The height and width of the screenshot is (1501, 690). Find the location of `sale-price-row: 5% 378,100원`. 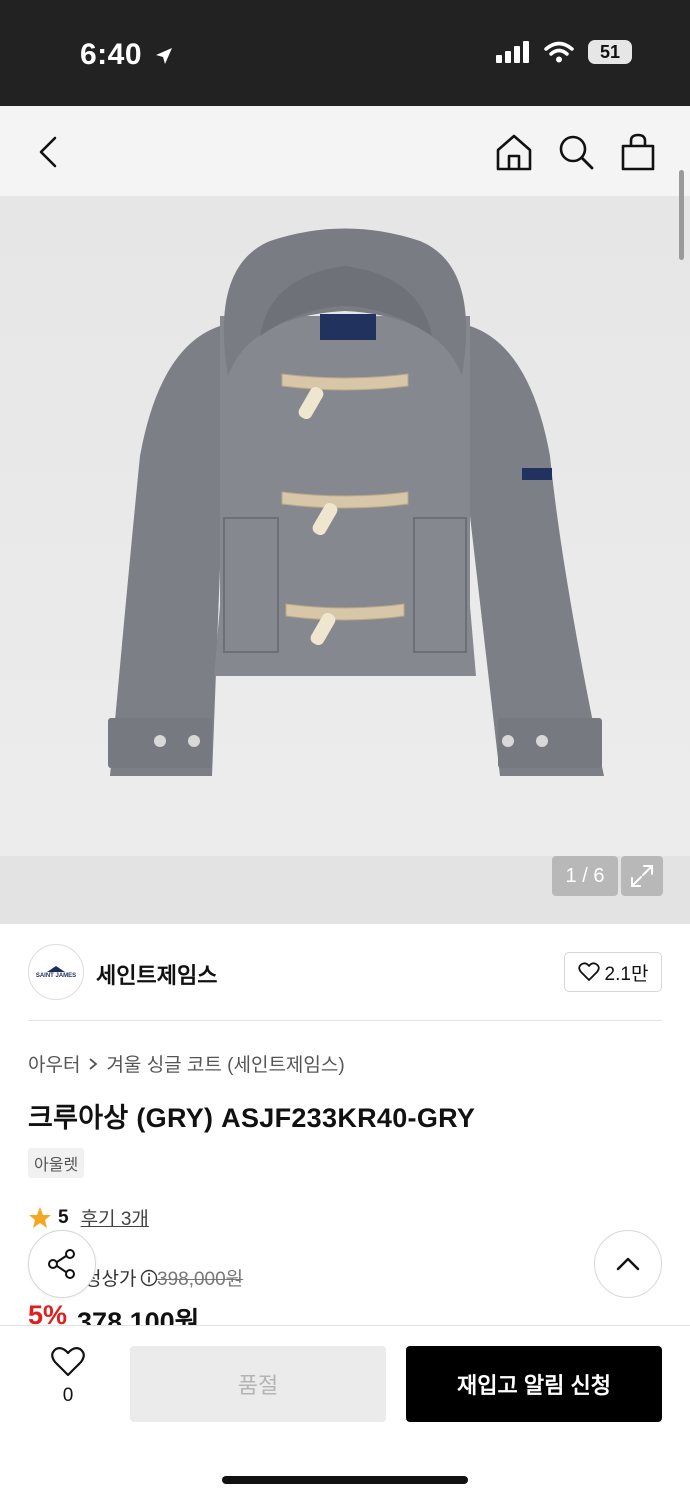

sale-price-row: 5% 378,100원 is located at coordinates (113, 1313).